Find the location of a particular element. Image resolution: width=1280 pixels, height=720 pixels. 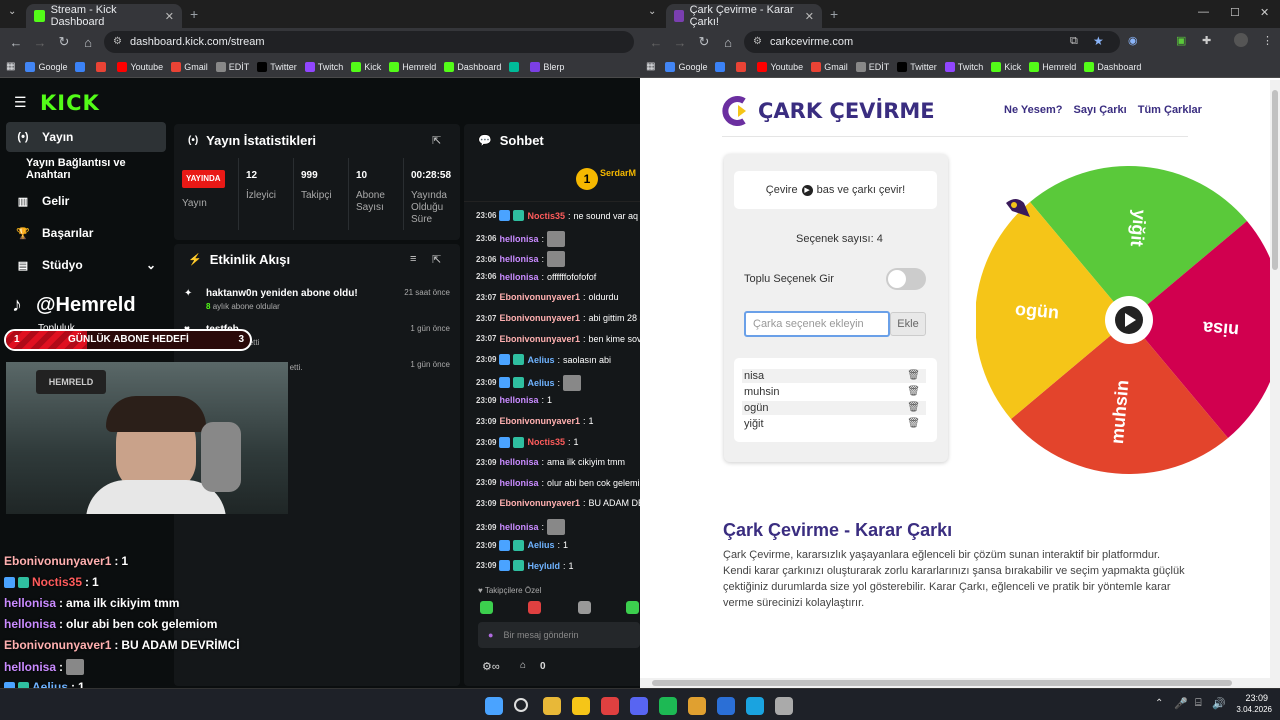

chrome-menu-icon: ⋮ is located at coordinates (1267, 40).